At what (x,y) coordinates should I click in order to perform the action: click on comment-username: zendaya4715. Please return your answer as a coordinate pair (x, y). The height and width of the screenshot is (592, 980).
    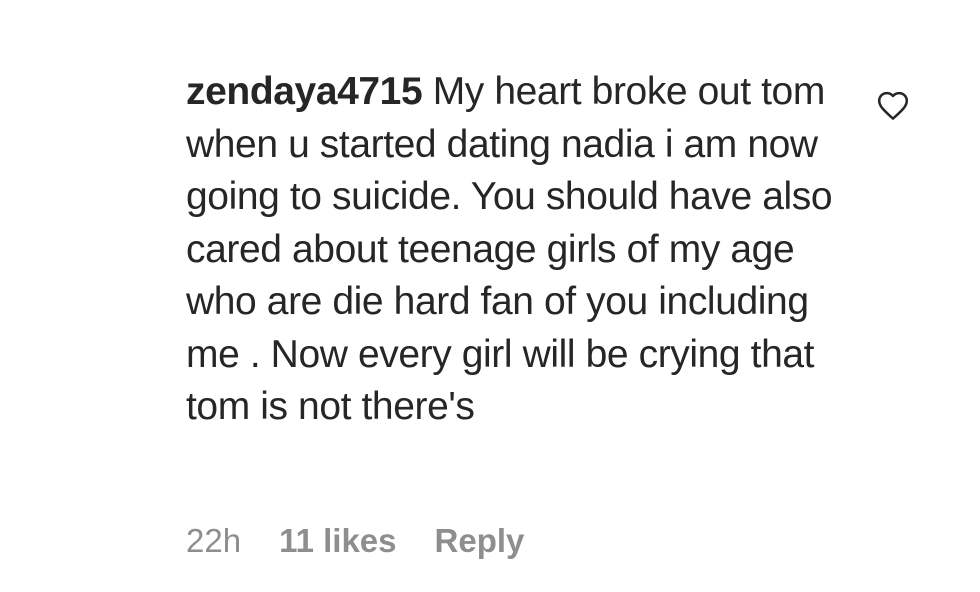
    Looking at the image, I should click on (304, 91).